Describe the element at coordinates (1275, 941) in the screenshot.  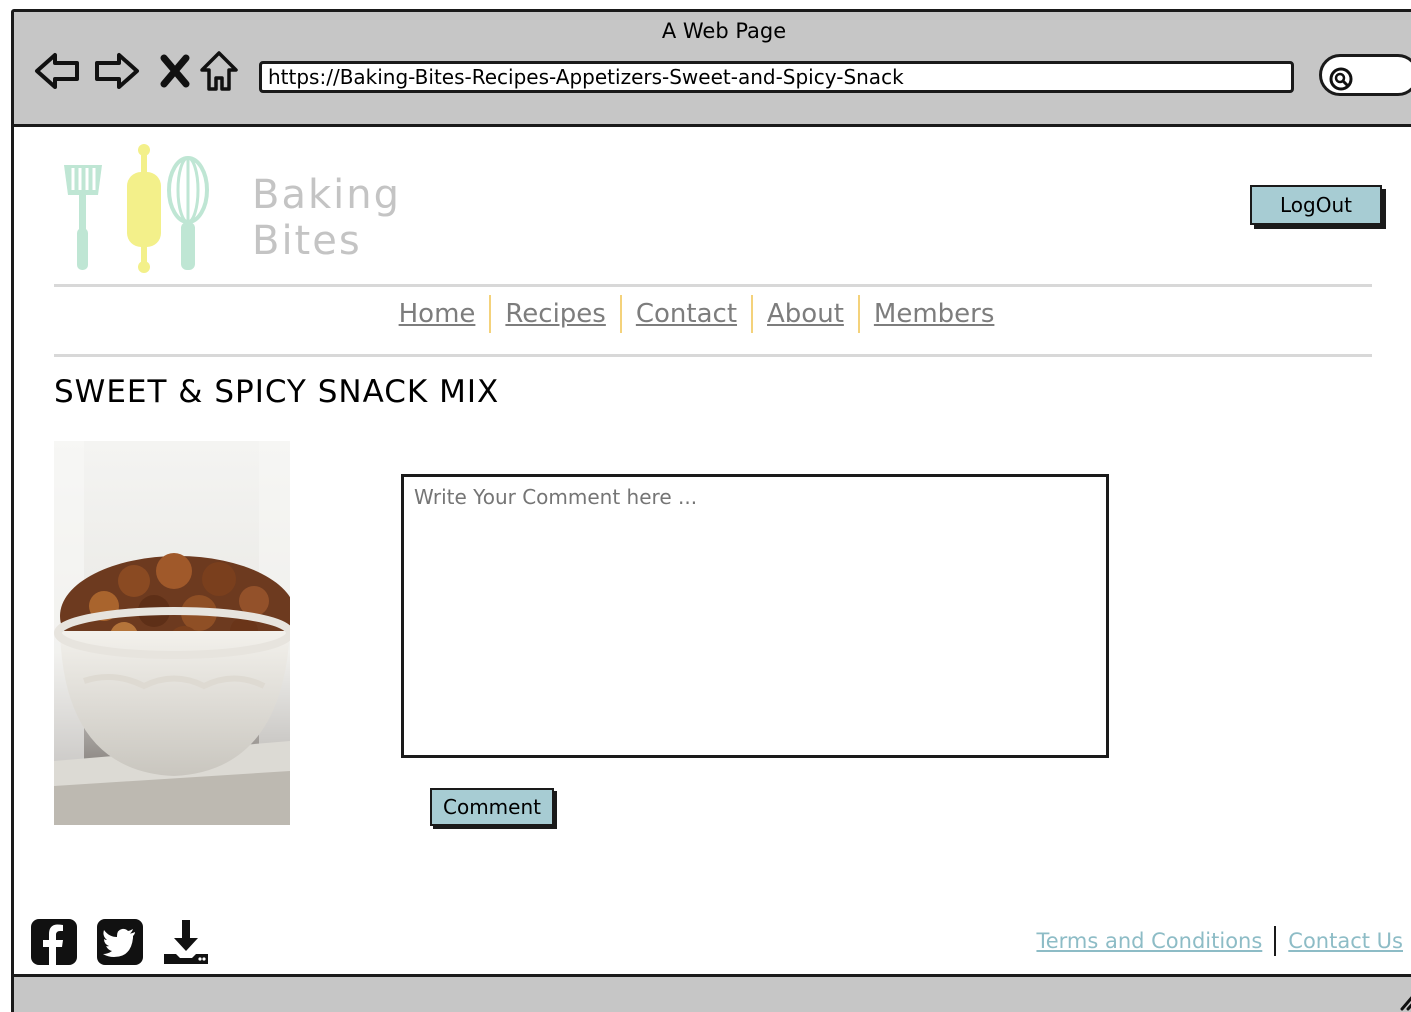
I see `footer-separator` at that location.